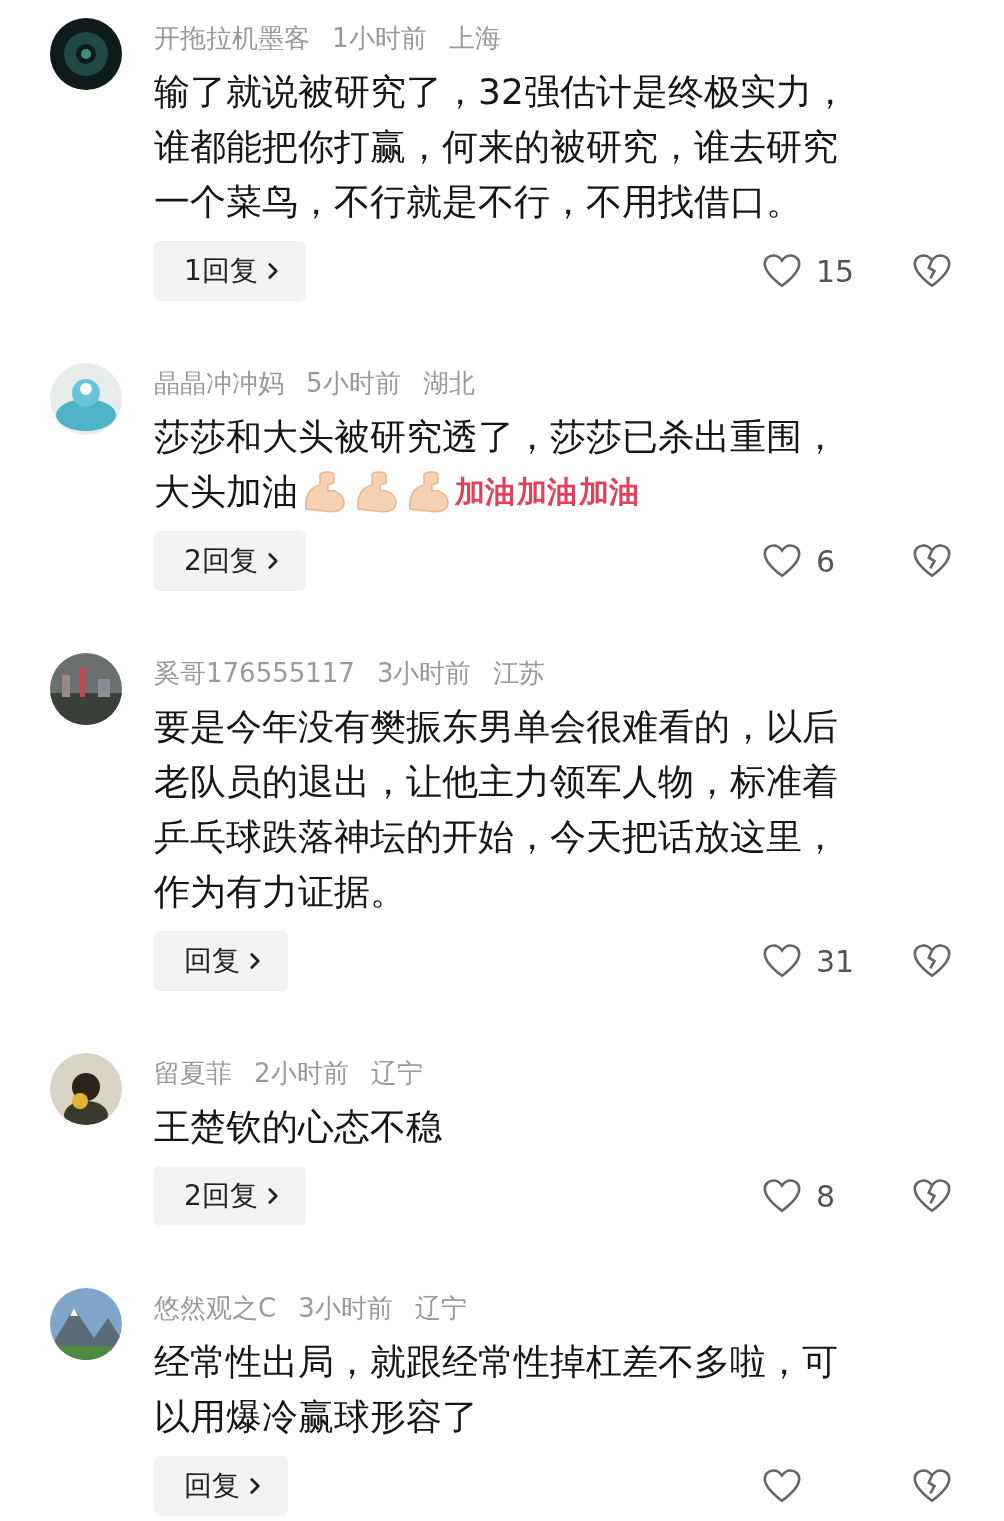  Describe the element at coordinates (826, 1196) in the screenshot. I see `like-count: 8` at that location.